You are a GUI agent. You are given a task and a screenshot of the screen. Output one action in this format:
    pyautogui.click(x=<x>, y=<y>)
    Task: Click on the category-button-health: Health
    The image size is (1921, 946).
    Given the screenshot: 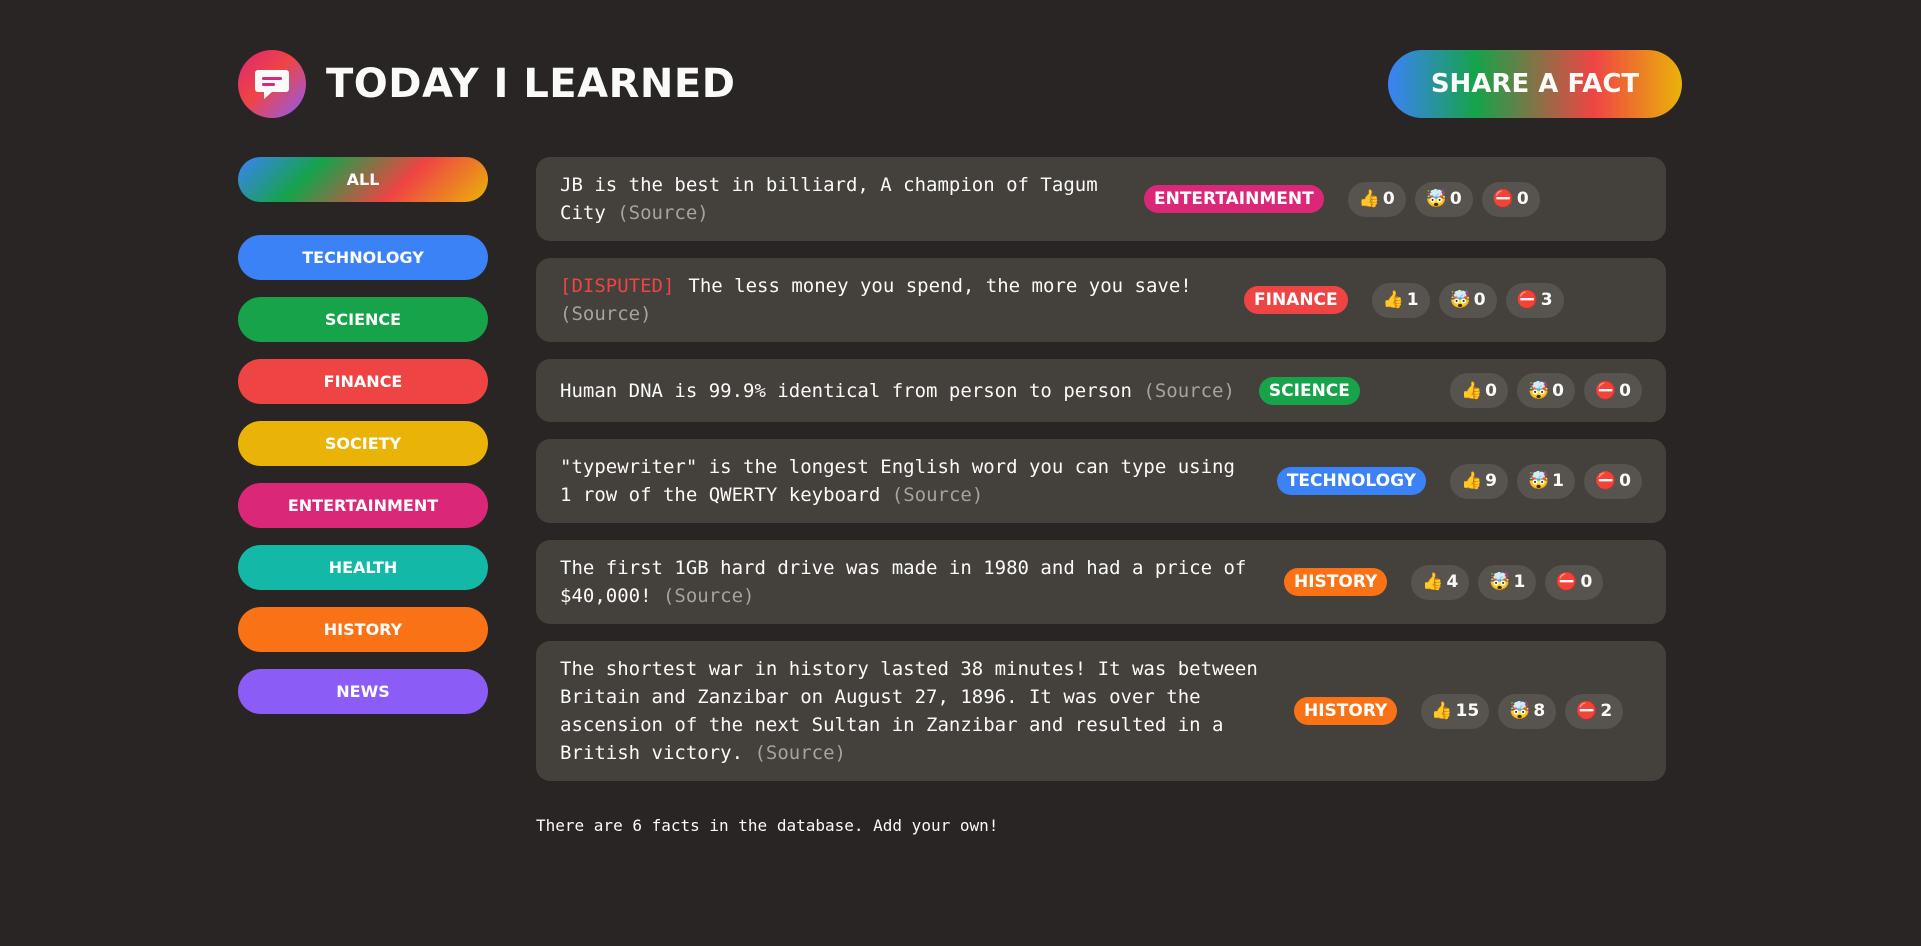 What is the action you would take?
    pyautogui.click(x=363, y=567)
    